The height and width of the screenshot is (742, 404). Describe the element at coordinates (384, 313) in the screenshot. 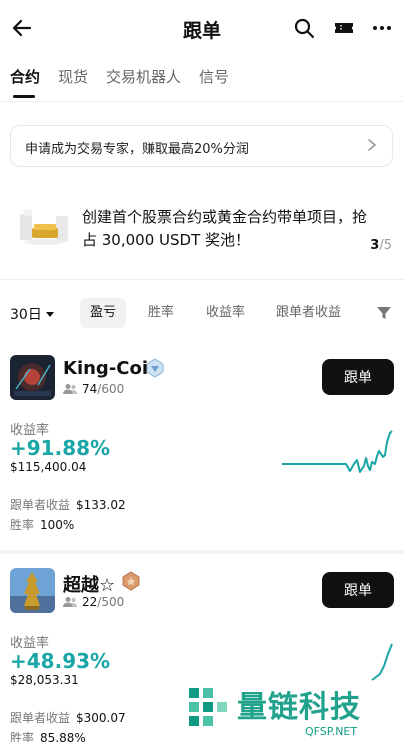

I see `filter-icon` at that location.